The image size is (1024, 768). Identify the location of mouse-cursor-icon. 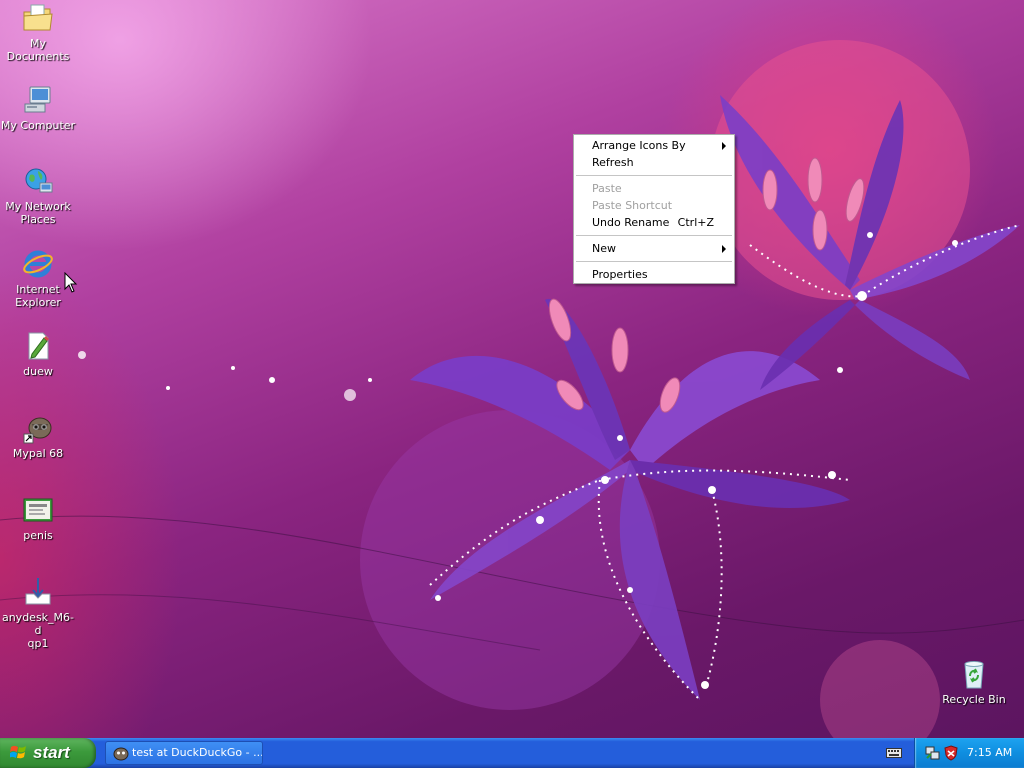
(71, 282).